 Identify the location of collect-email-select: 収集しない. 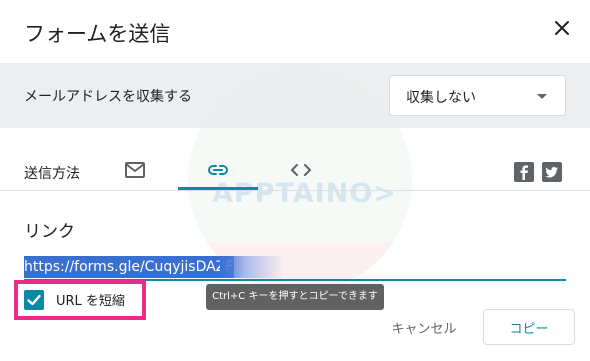
(477, 95).